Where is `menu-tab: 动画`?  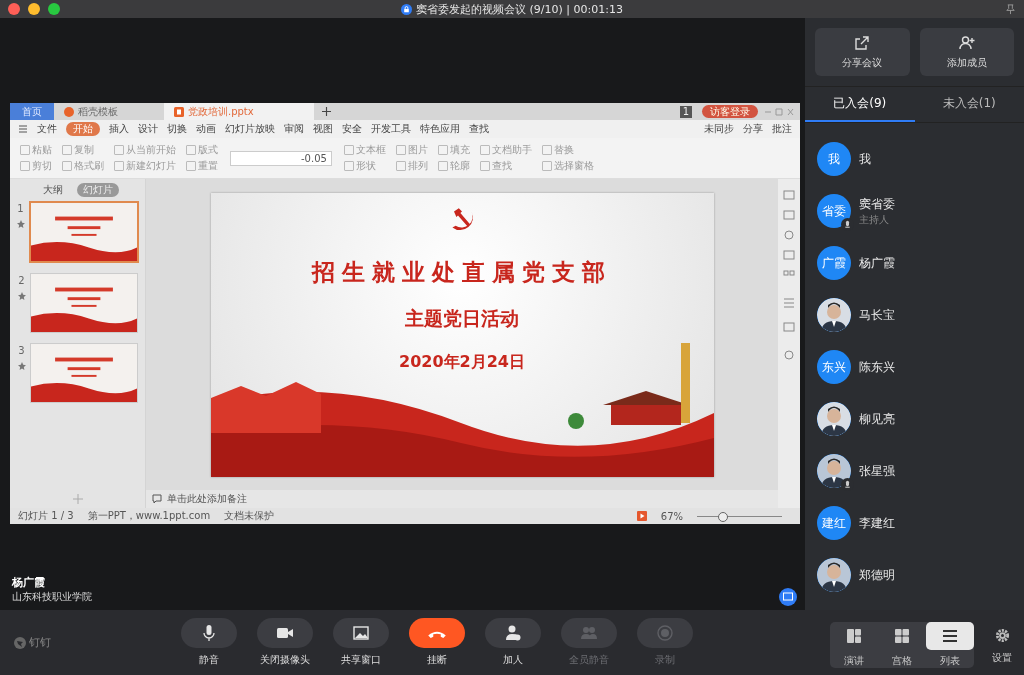
menu-tab: 动画 is located at coordinates (206, 129).